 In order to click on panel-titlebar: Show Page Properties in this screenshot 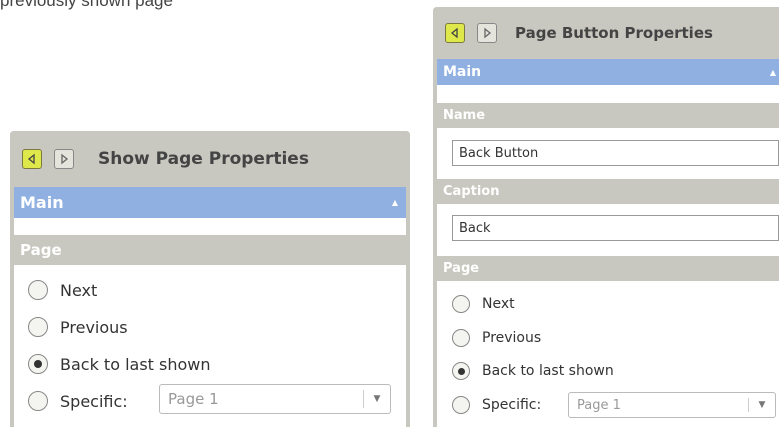, I will do `click(210, 159)`.